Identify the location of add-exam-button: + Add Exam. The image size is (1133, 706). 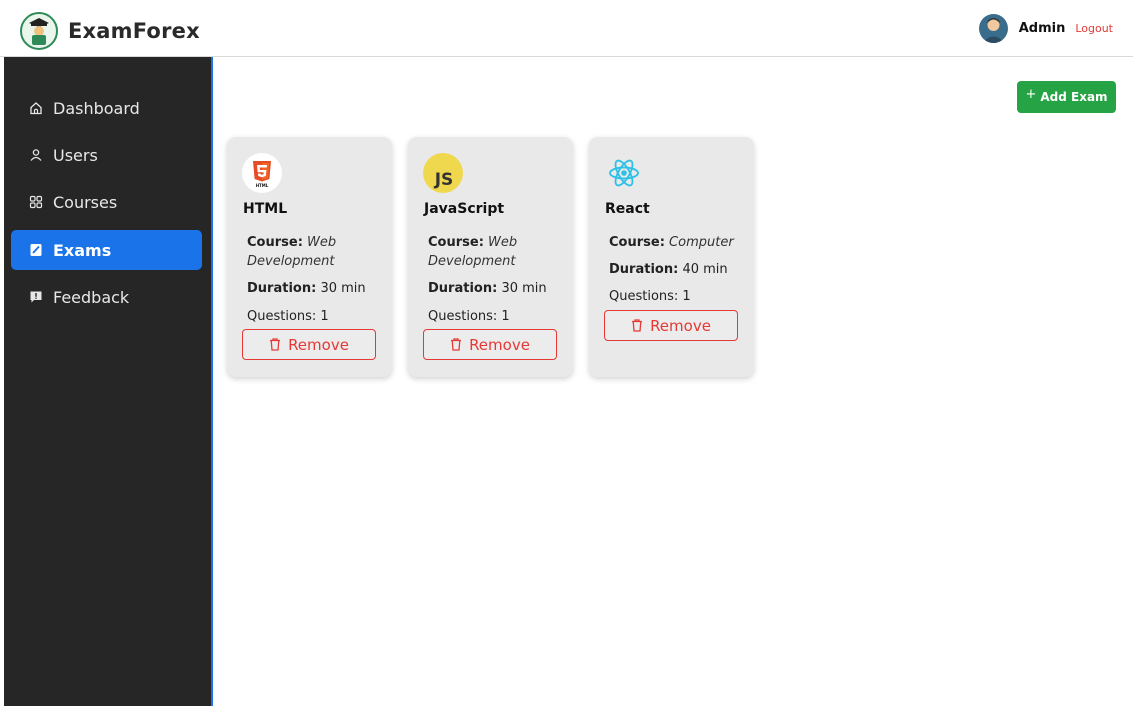
(1066, 97).